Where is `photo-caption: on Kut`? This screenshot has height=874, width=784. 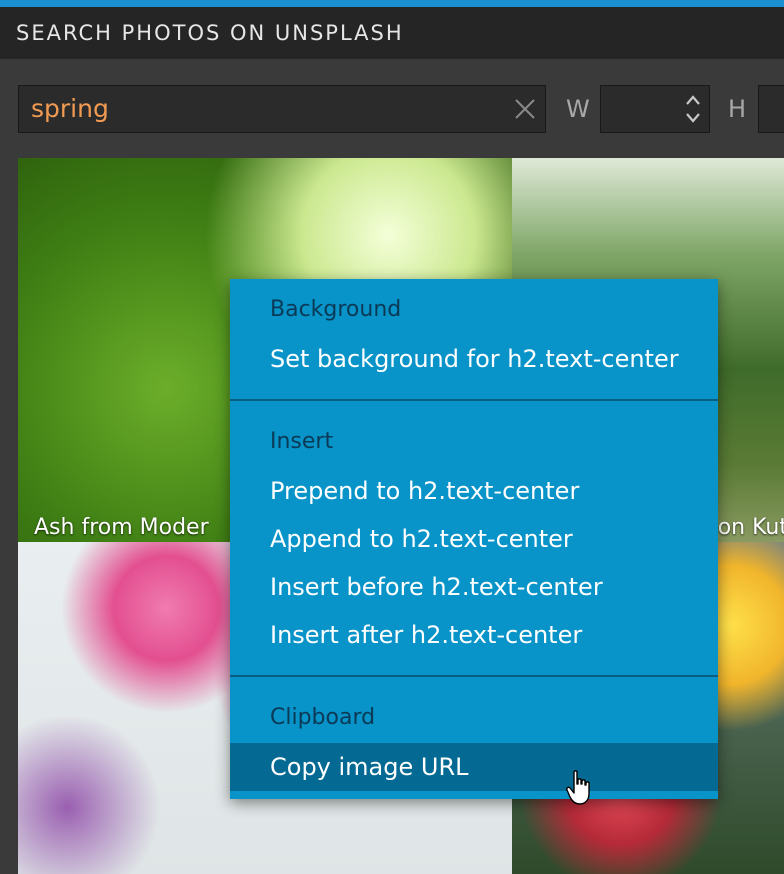 photo-caption: on Kut is located at coordinates (750, 527).